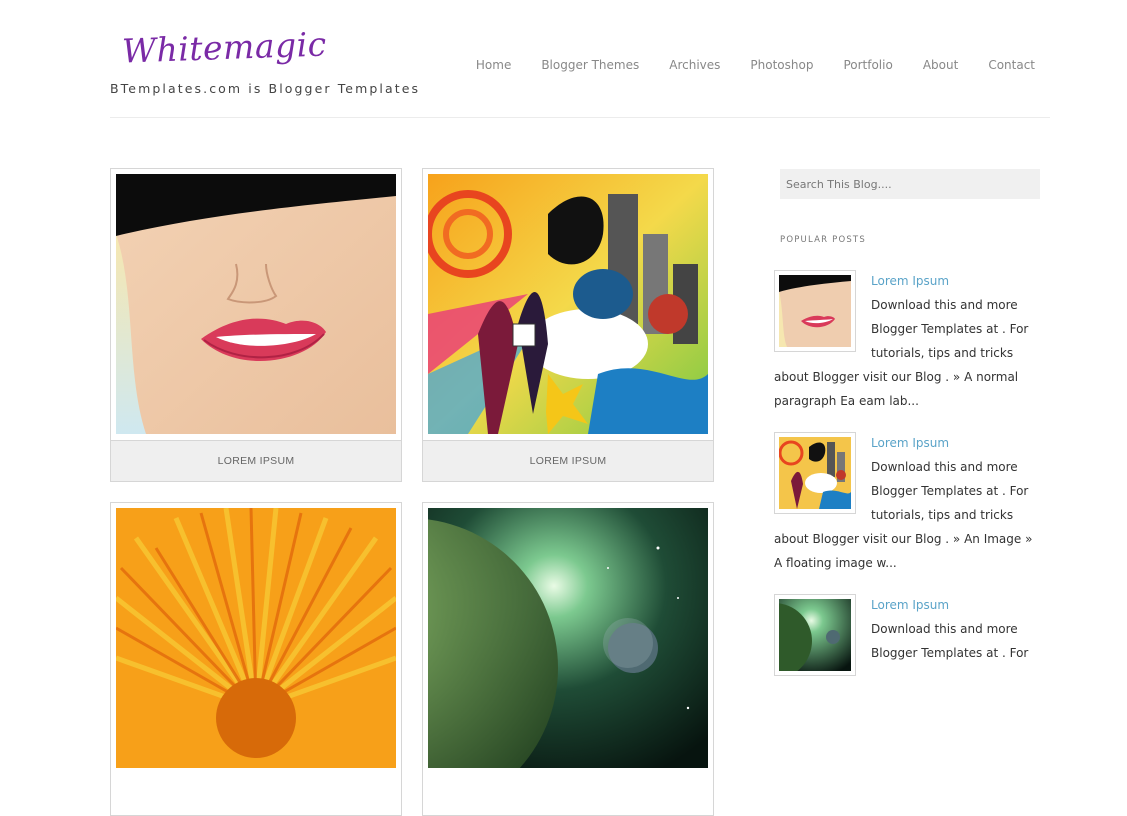 This screenshot has height=816, width=1127. What do you see at coordinates (940, 65) in the screenshot?
I see `nav-about: About` at bounding box center [940, 65].